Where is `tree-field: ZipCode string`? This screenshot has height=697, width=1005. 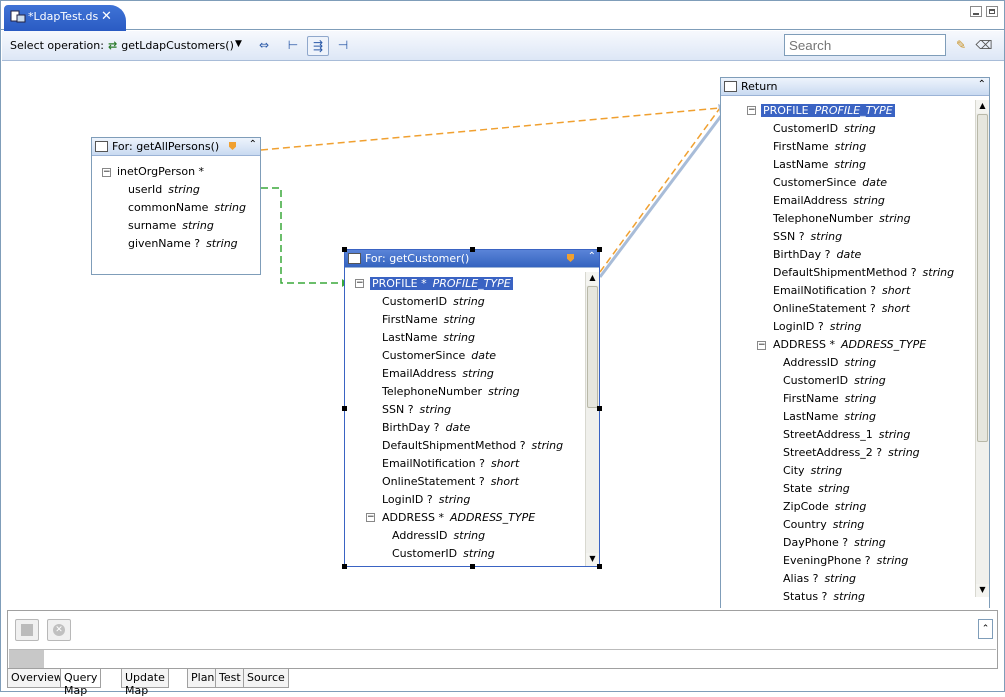 tree-field: ZipCode string is located at coordinates (824, 506).